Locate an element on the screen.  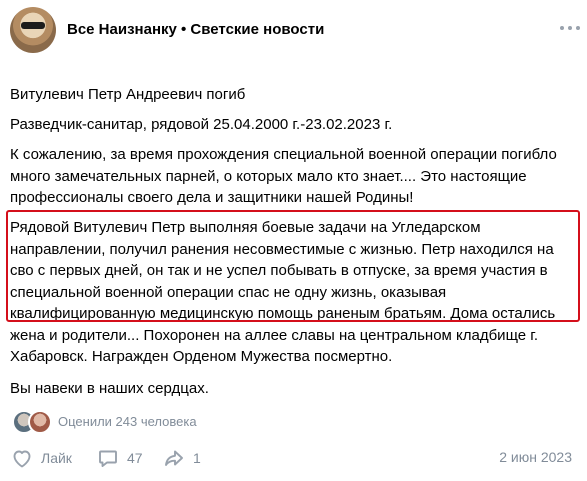
reactions-count: Оценили 243 человека is located at coordinates (127, 421).